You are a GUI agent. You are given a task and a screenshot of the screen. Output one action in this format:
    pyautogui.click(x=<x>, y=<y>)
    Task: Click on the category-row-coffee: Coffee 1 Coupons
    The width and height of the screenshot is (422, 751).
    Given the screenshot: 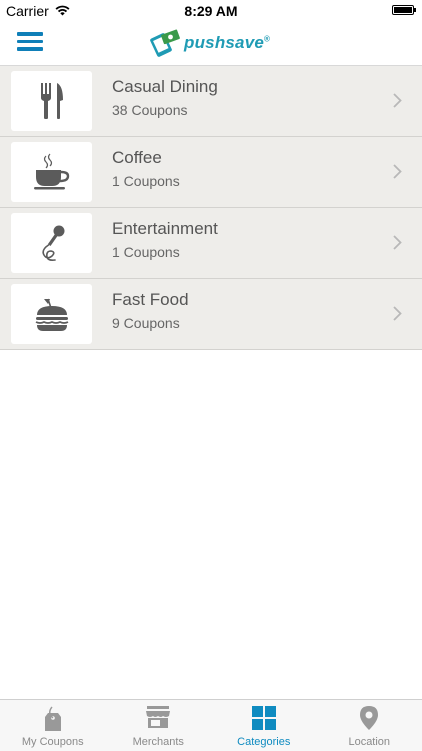 What is the action you would take?
    pyautogui.click(x=211, y=172)
    